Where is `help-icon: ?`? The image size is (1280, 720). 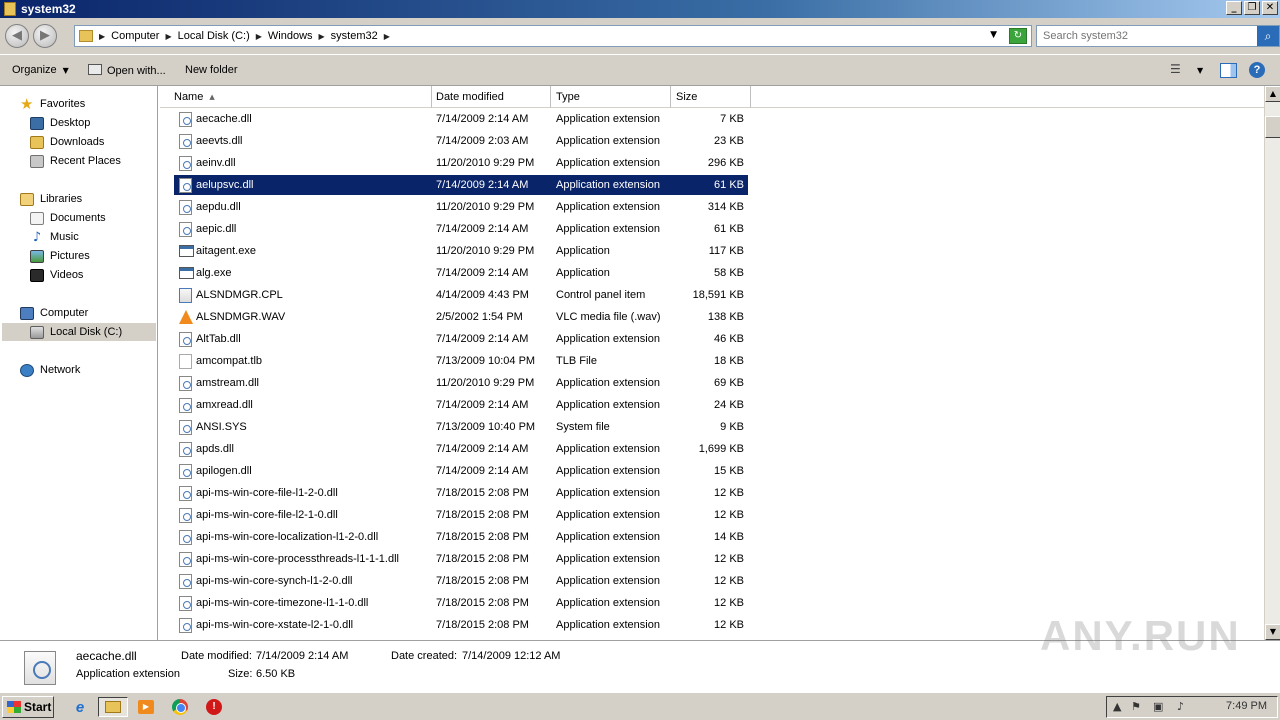
help-icon: ? is located at coordinates (1257, 70).